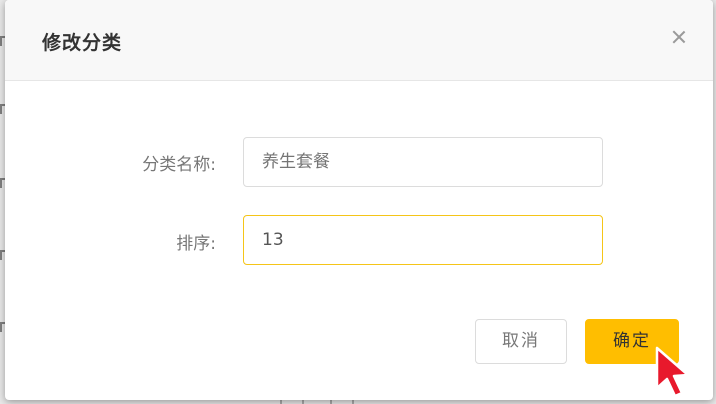  What do you see at coordinates (179, 165) in the screenshot?
I see `category-name-label: 分类名称:` at bounding box center [179, 165].